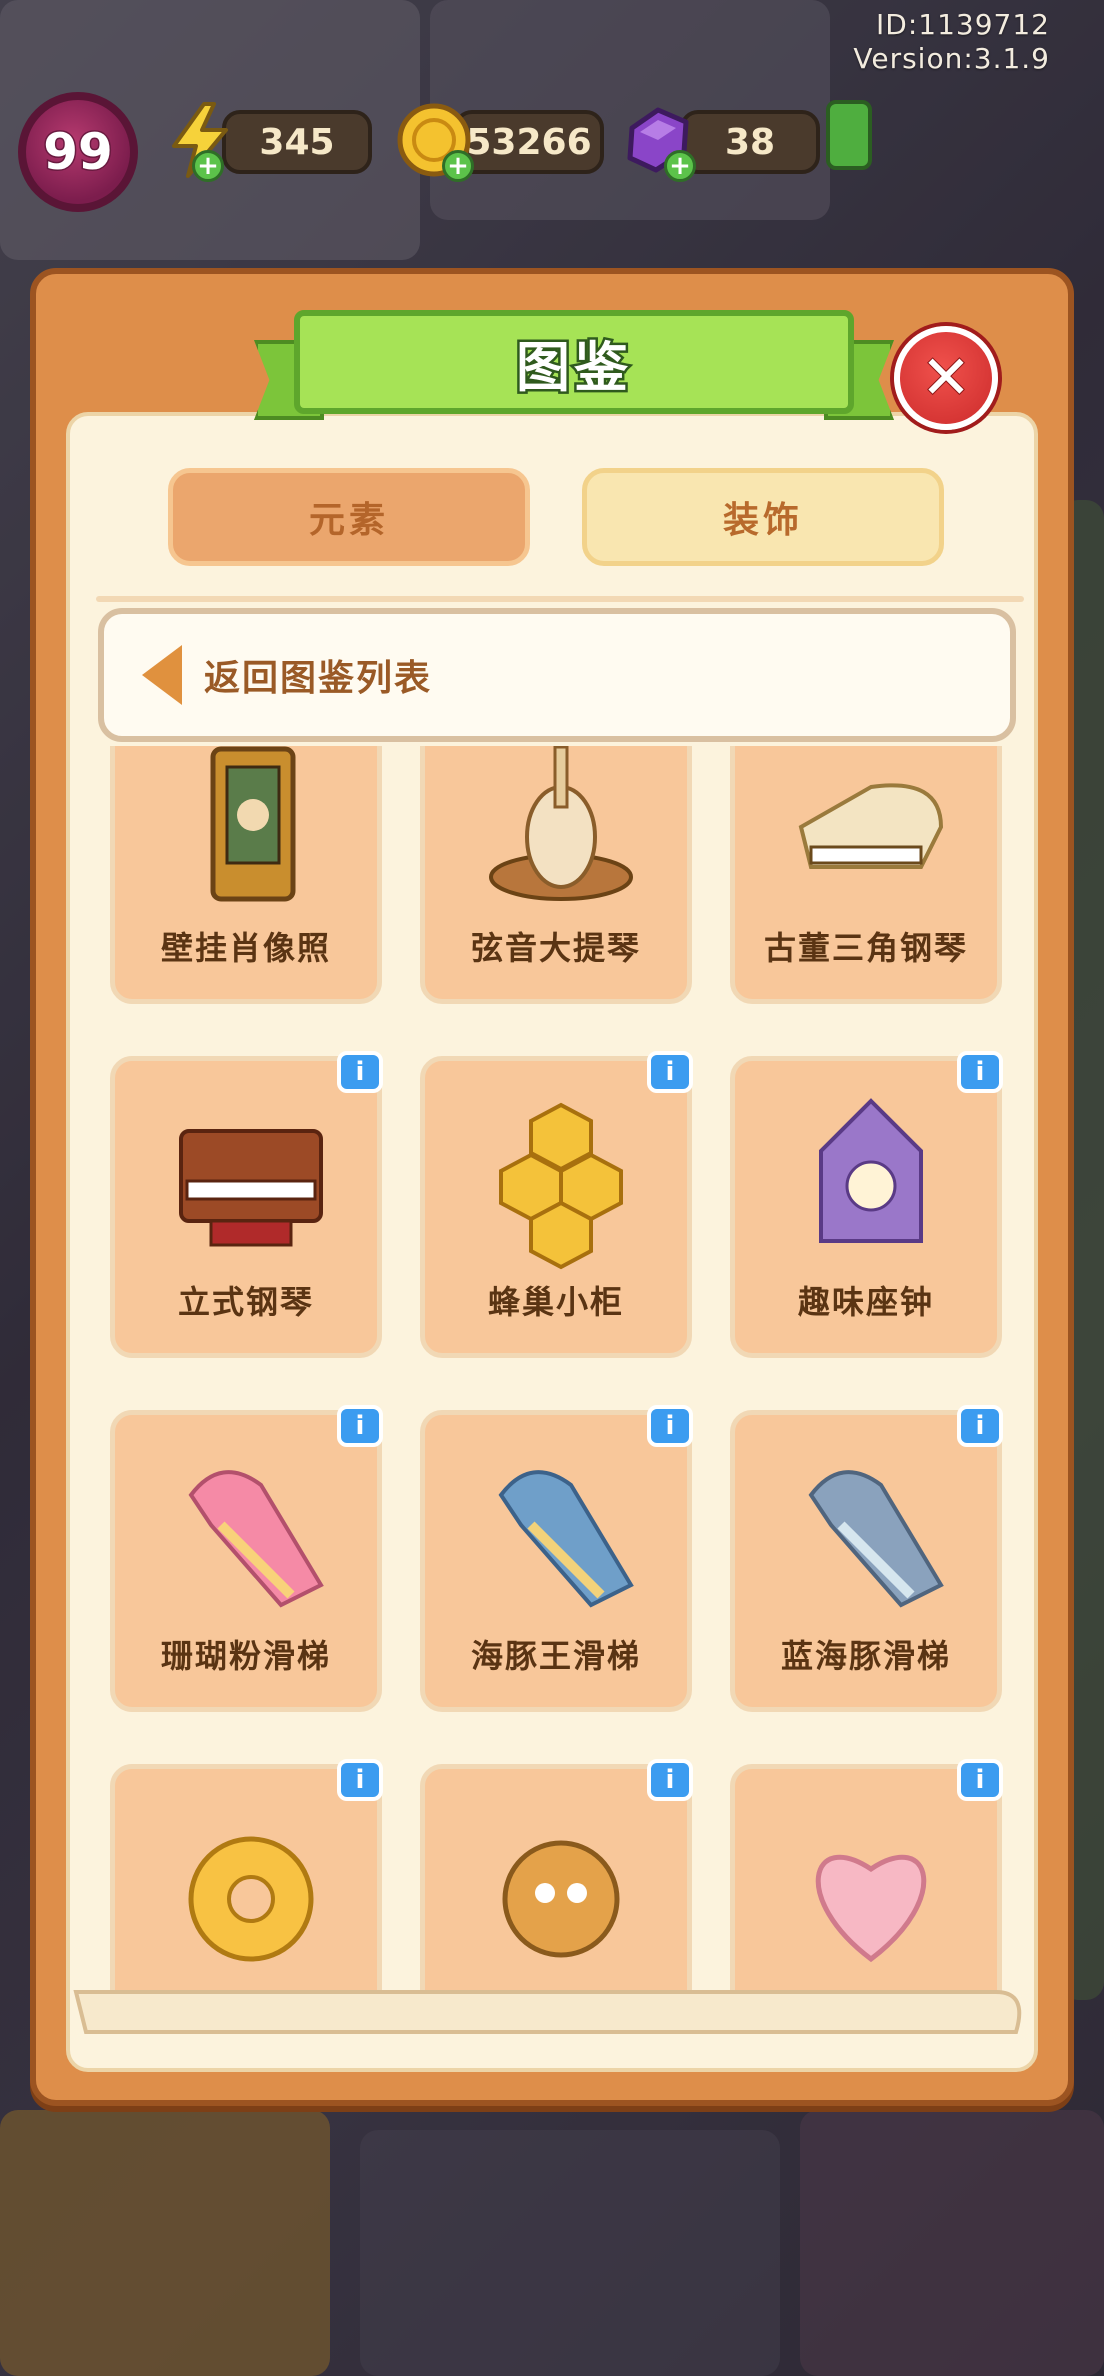 The width and height of the screenshot is (1104, 2376). What do you see at coordinates (561, 1899) in the screenshot?
I see `pufferfish-icon` at bounding box center [561, 1899].